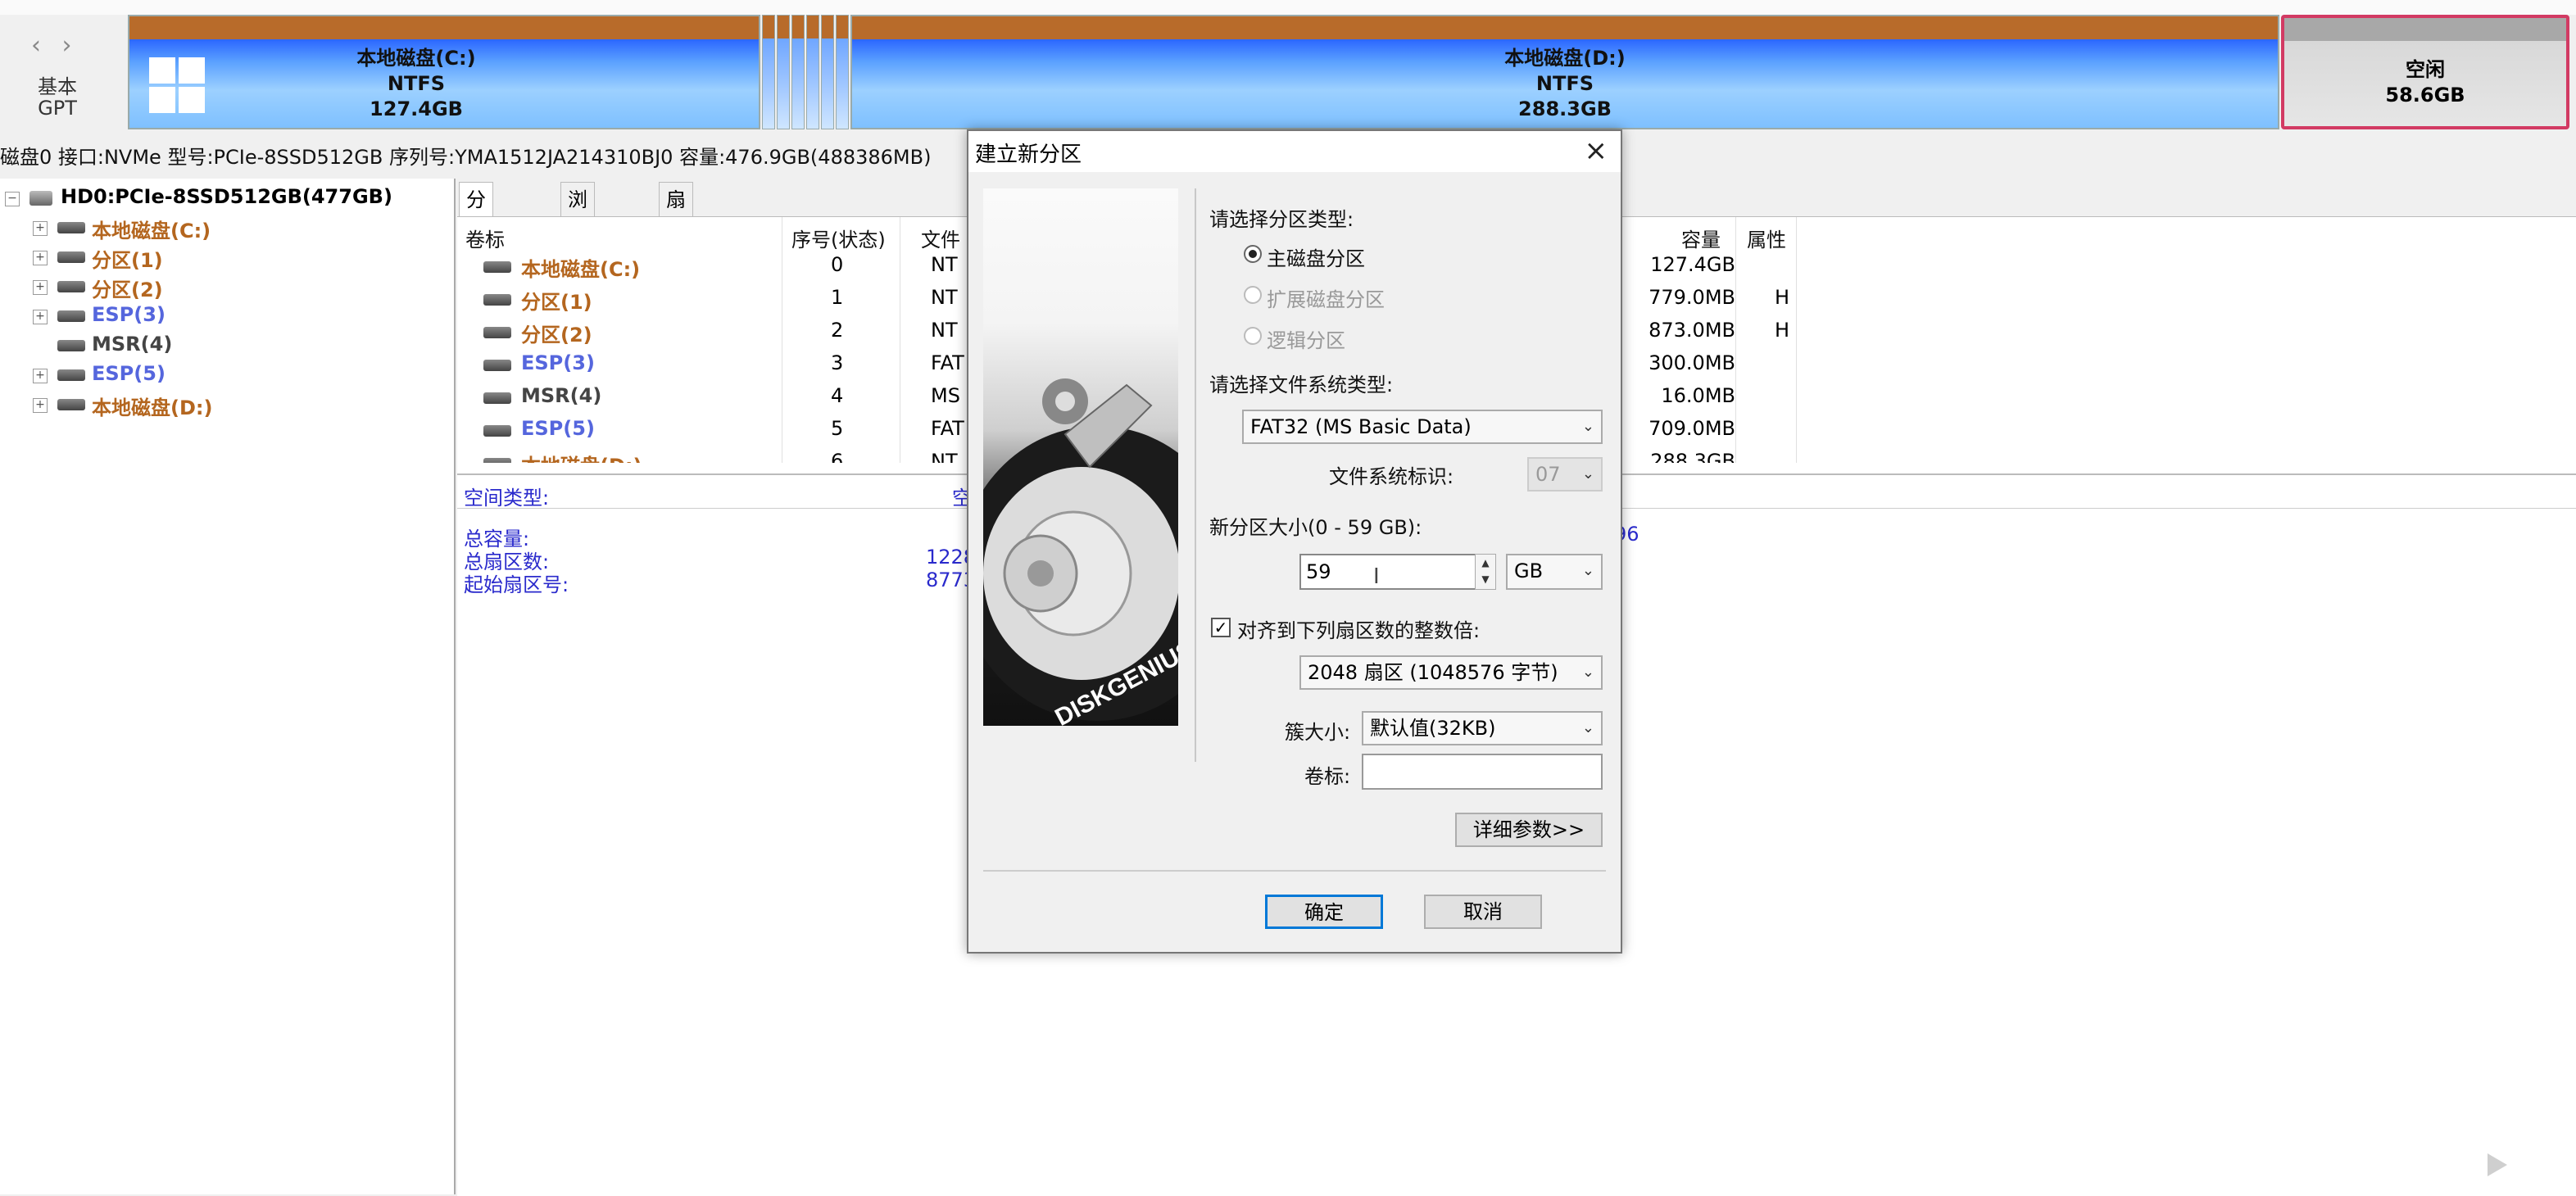 The height and width of the screenshot is (1196, 2576). Describe the element at coordinates (1433, 728) in the screenshot. I see `cluster-value: 默认值(32KB)` at that location.